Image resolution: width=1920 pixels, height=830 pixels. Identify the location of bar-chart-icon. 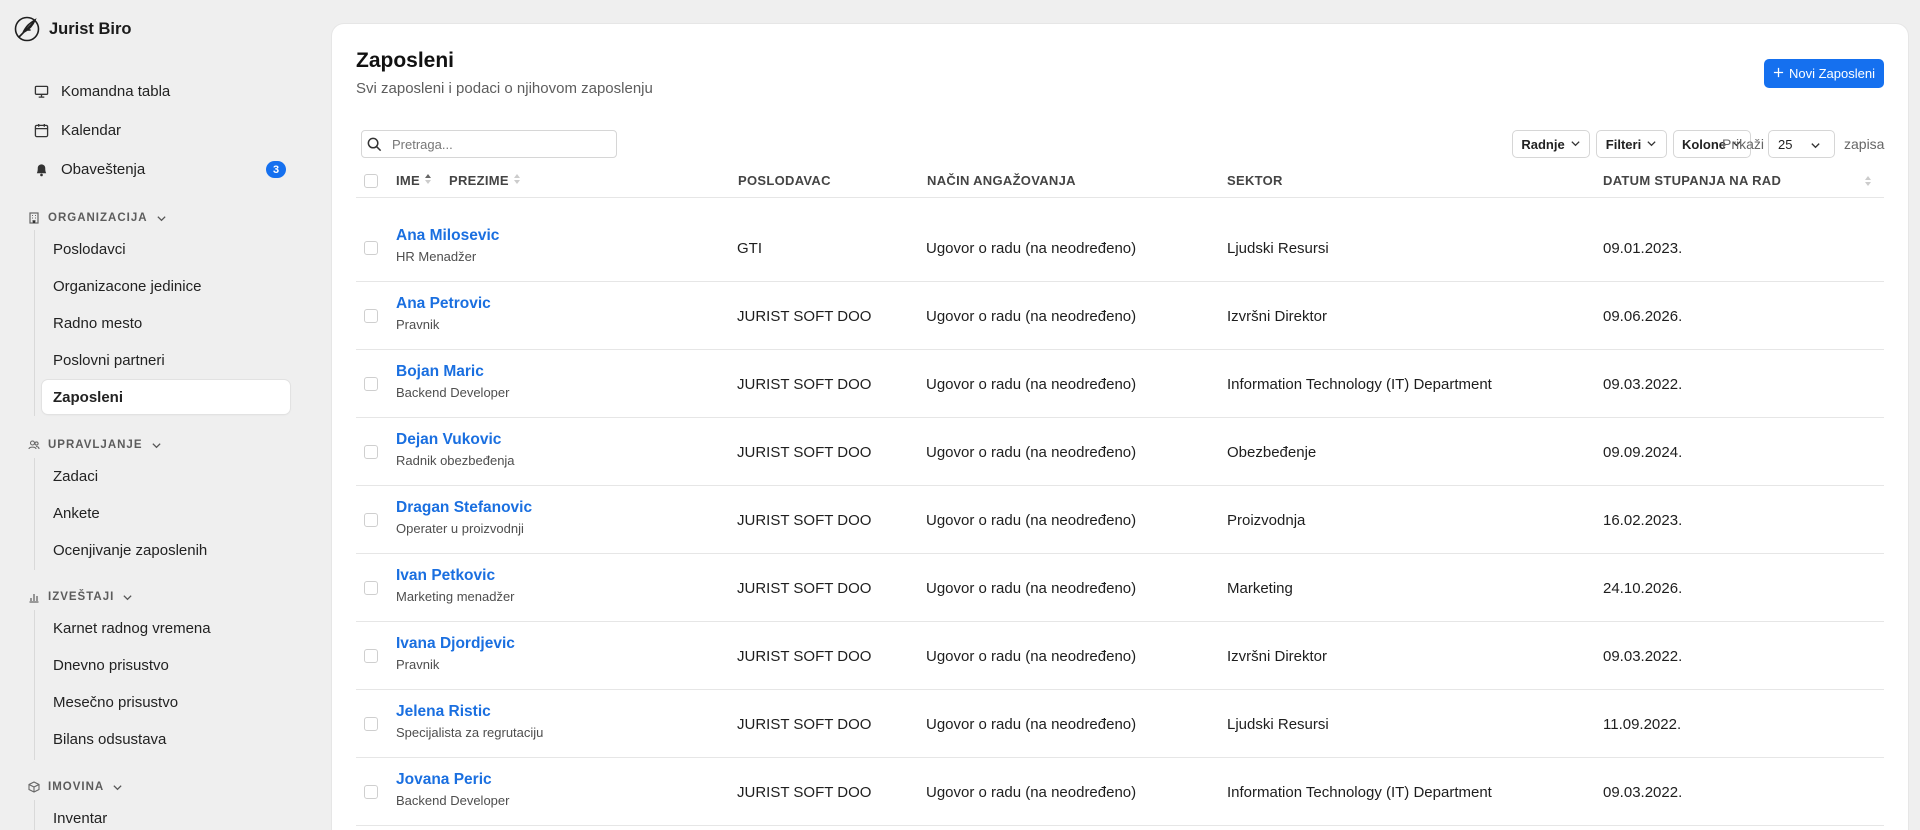
(34, 597).